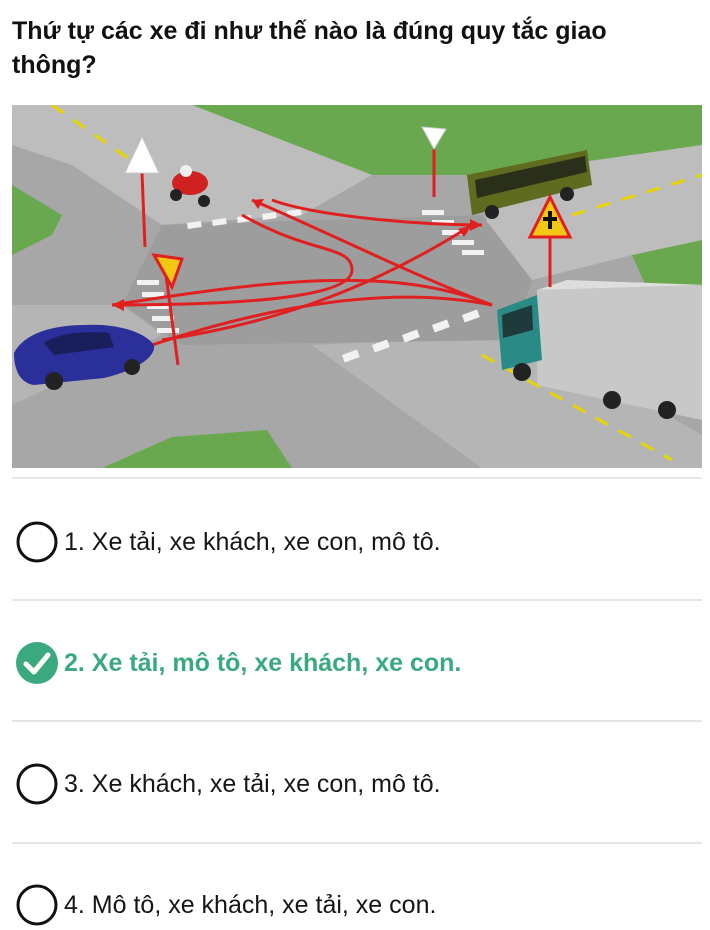 The image size is (710, 930). Describe the element at coordinates (252, 542) in the screenshot. I see `option-label: 1. Xe tải, xe khách, xe con, mô tô.` at that location.